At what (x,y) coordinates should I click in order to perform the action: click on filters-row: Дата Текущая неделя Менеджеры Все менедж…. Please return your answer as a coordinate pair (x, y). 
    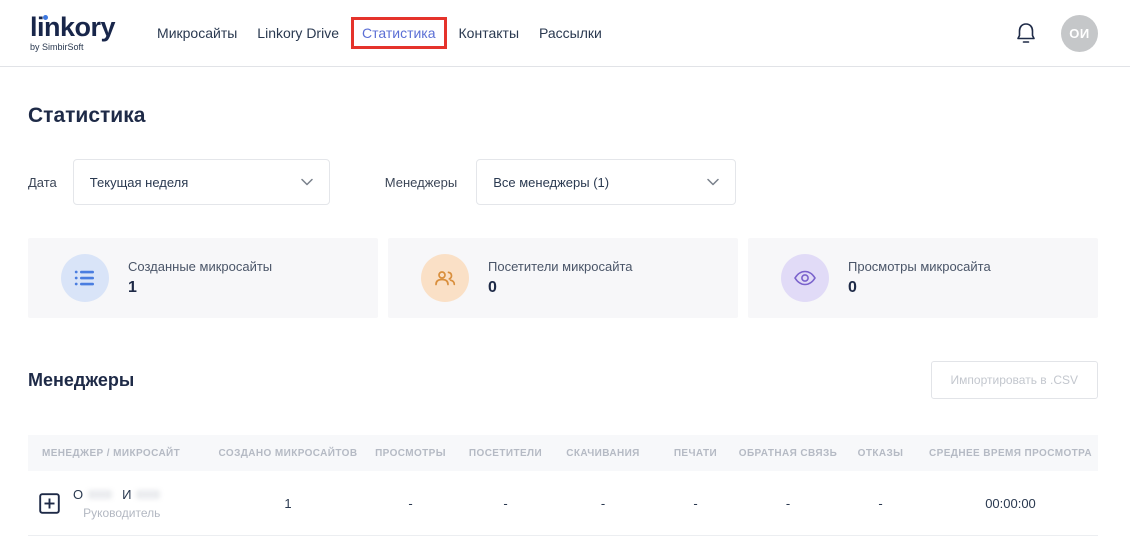
    Looking at the image, I should click on (563, 182).